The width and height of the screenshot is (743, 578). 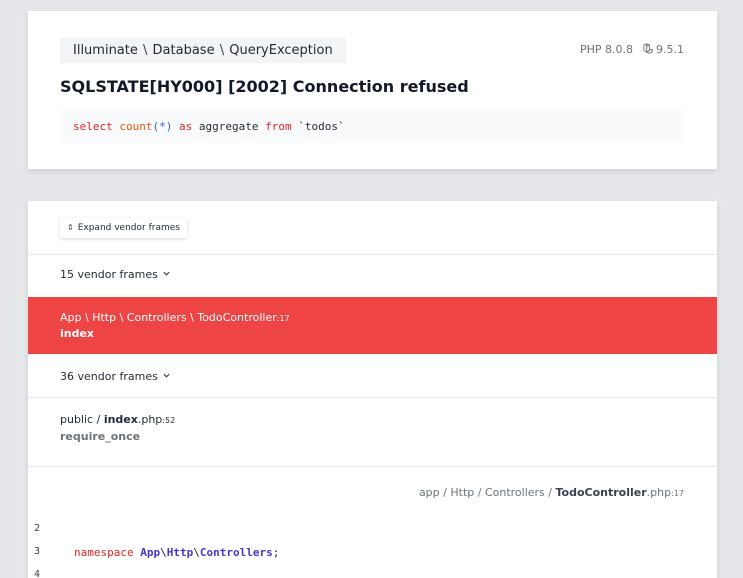 I want to click on version-info: PHP 8.0.8 9.5.1, so click(x=632, y=49).